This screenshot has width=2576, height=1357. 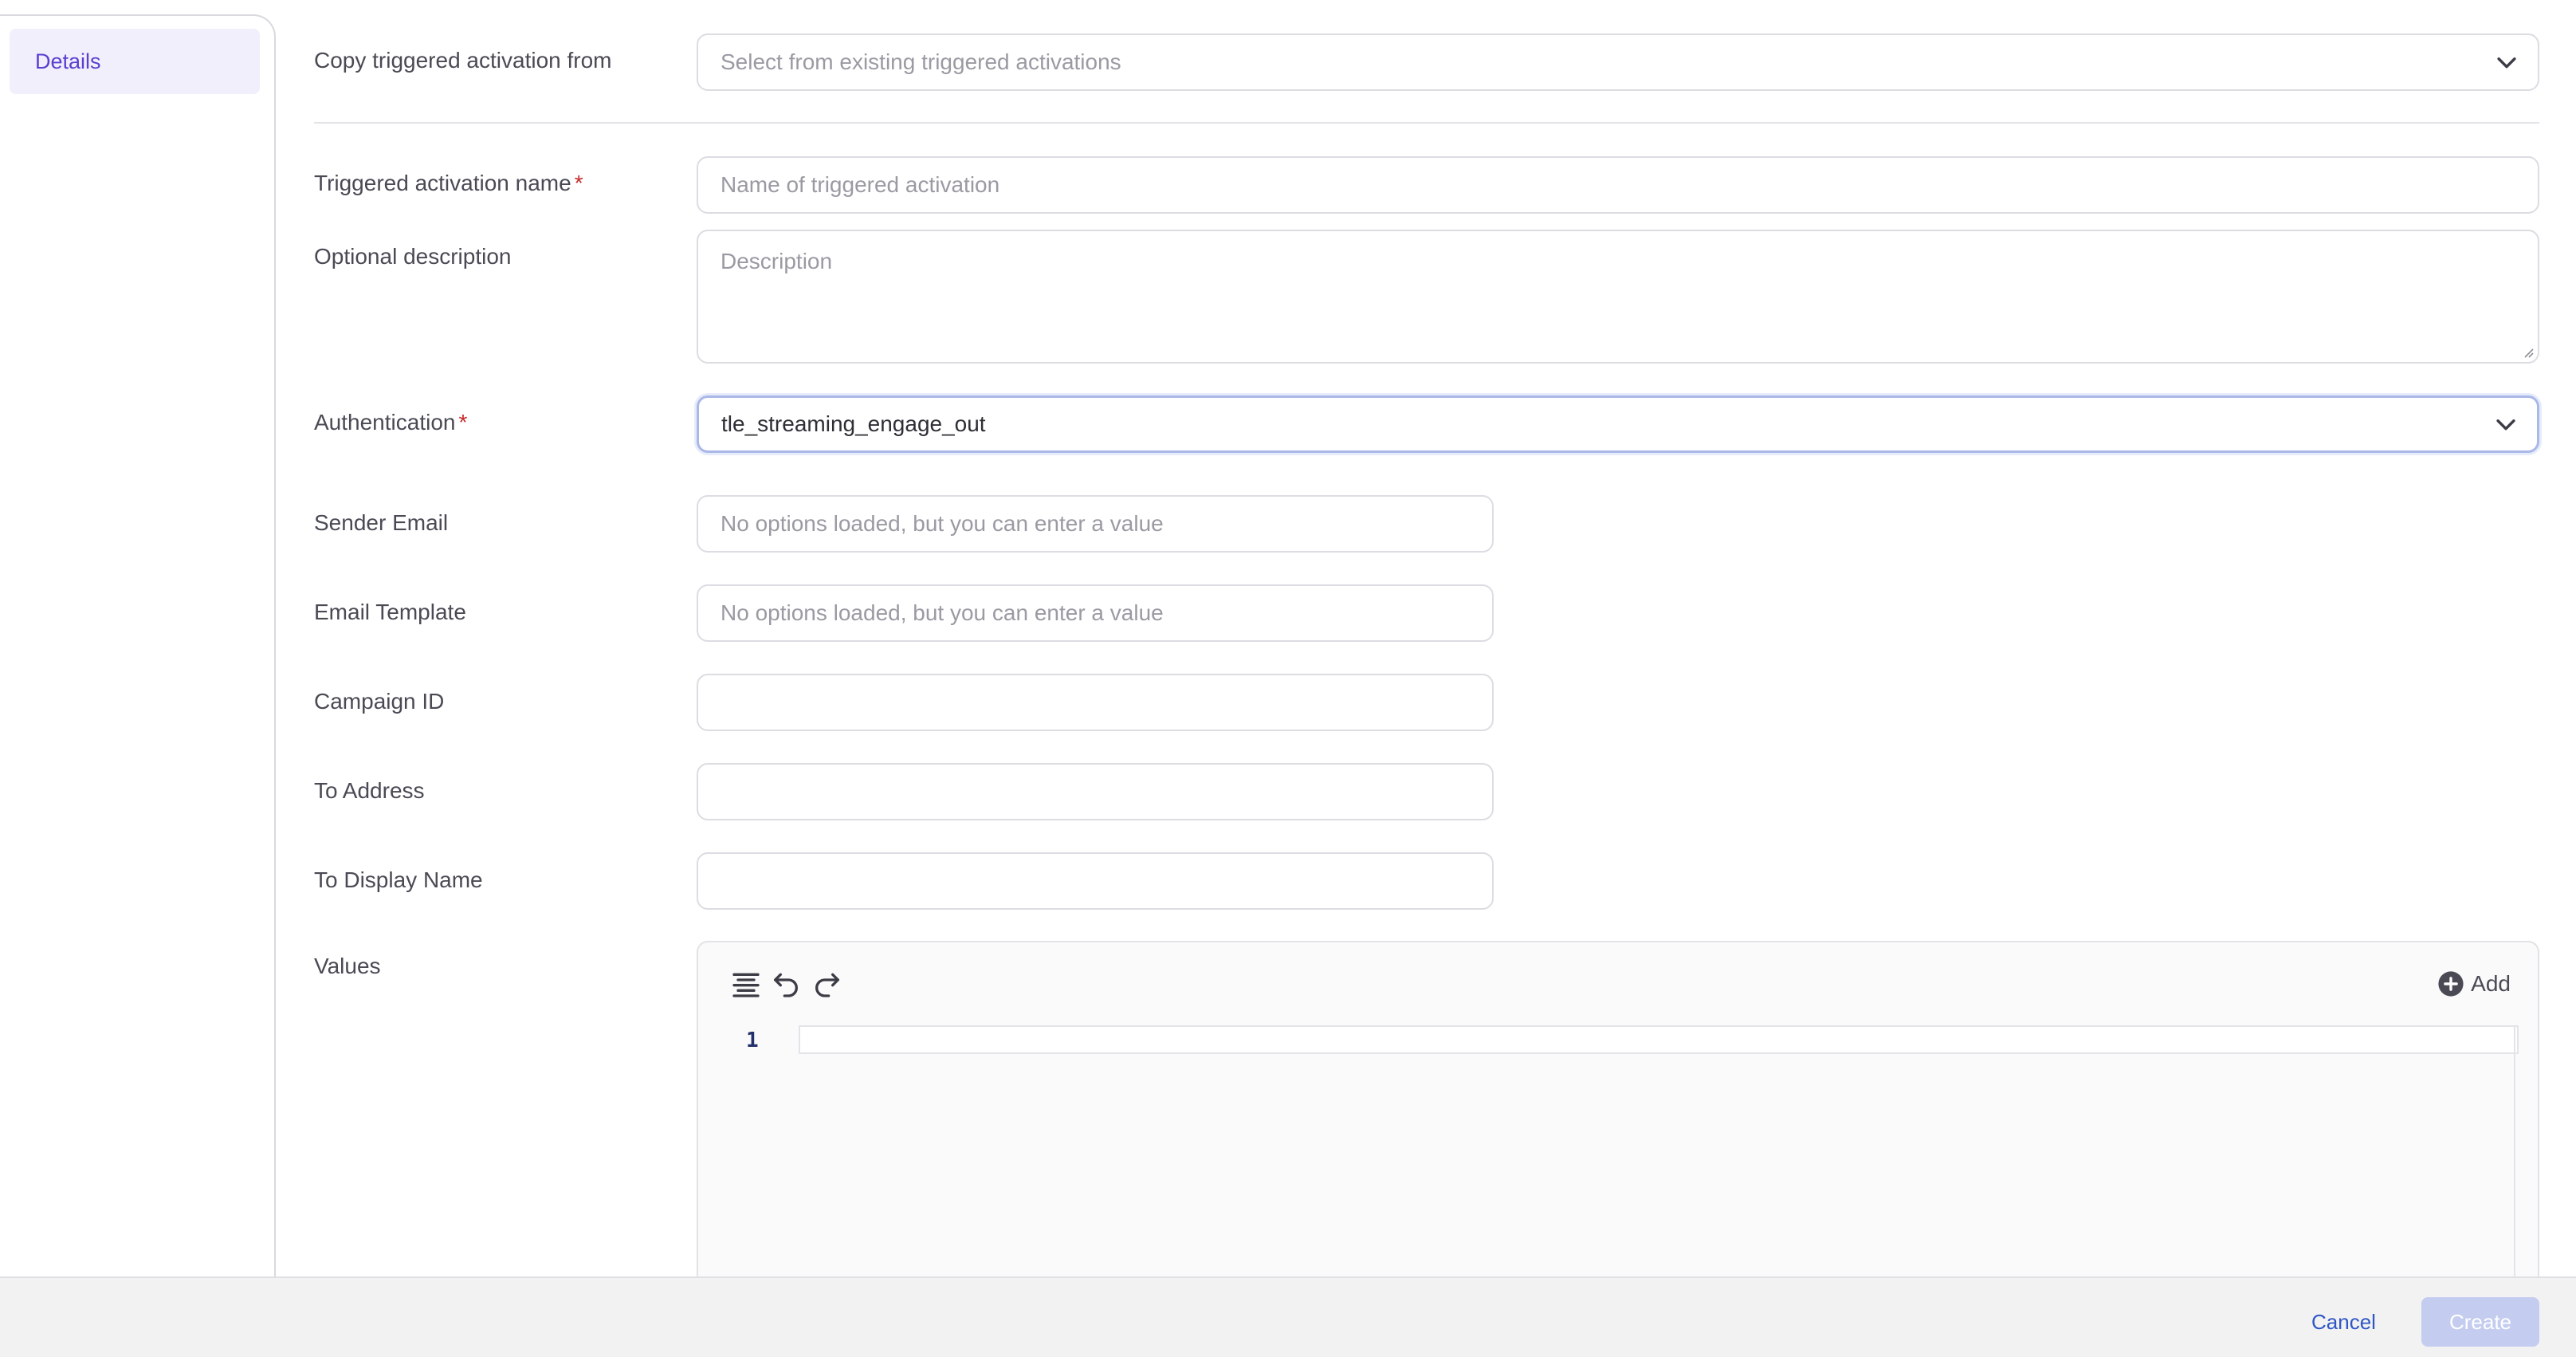 What do you see at coordinates (1618, 983) in the screenshot?
I see `editor-toolbar: Add` at bounding box center [1618, 983].